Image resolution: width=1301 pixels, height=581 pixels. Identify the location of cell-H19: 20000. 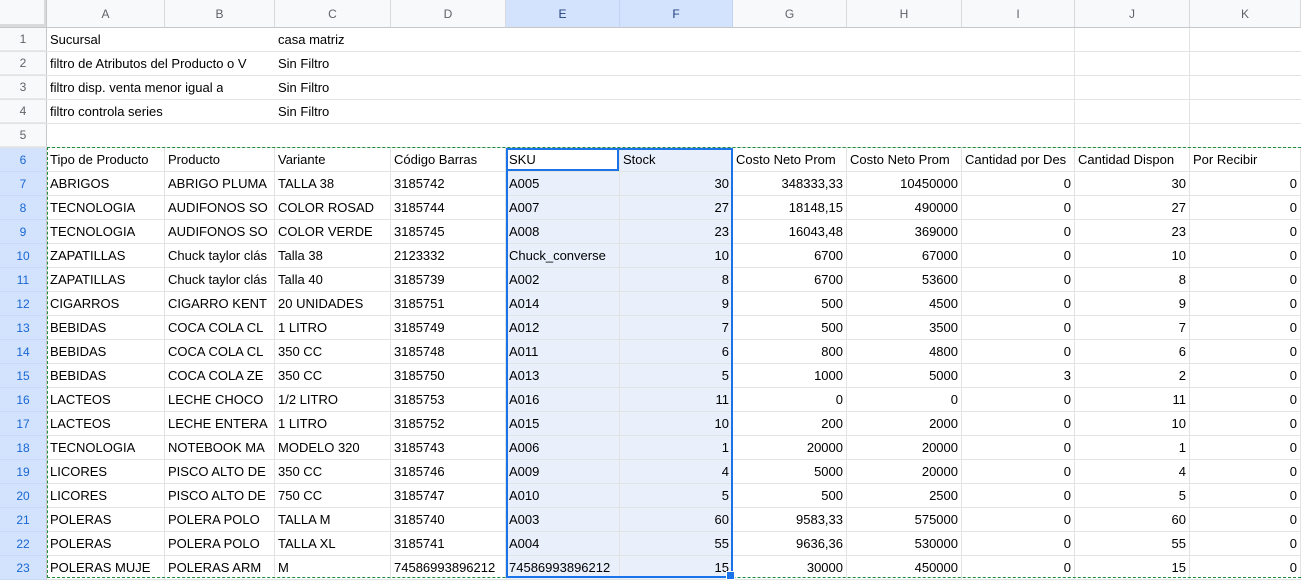
(904, 472).